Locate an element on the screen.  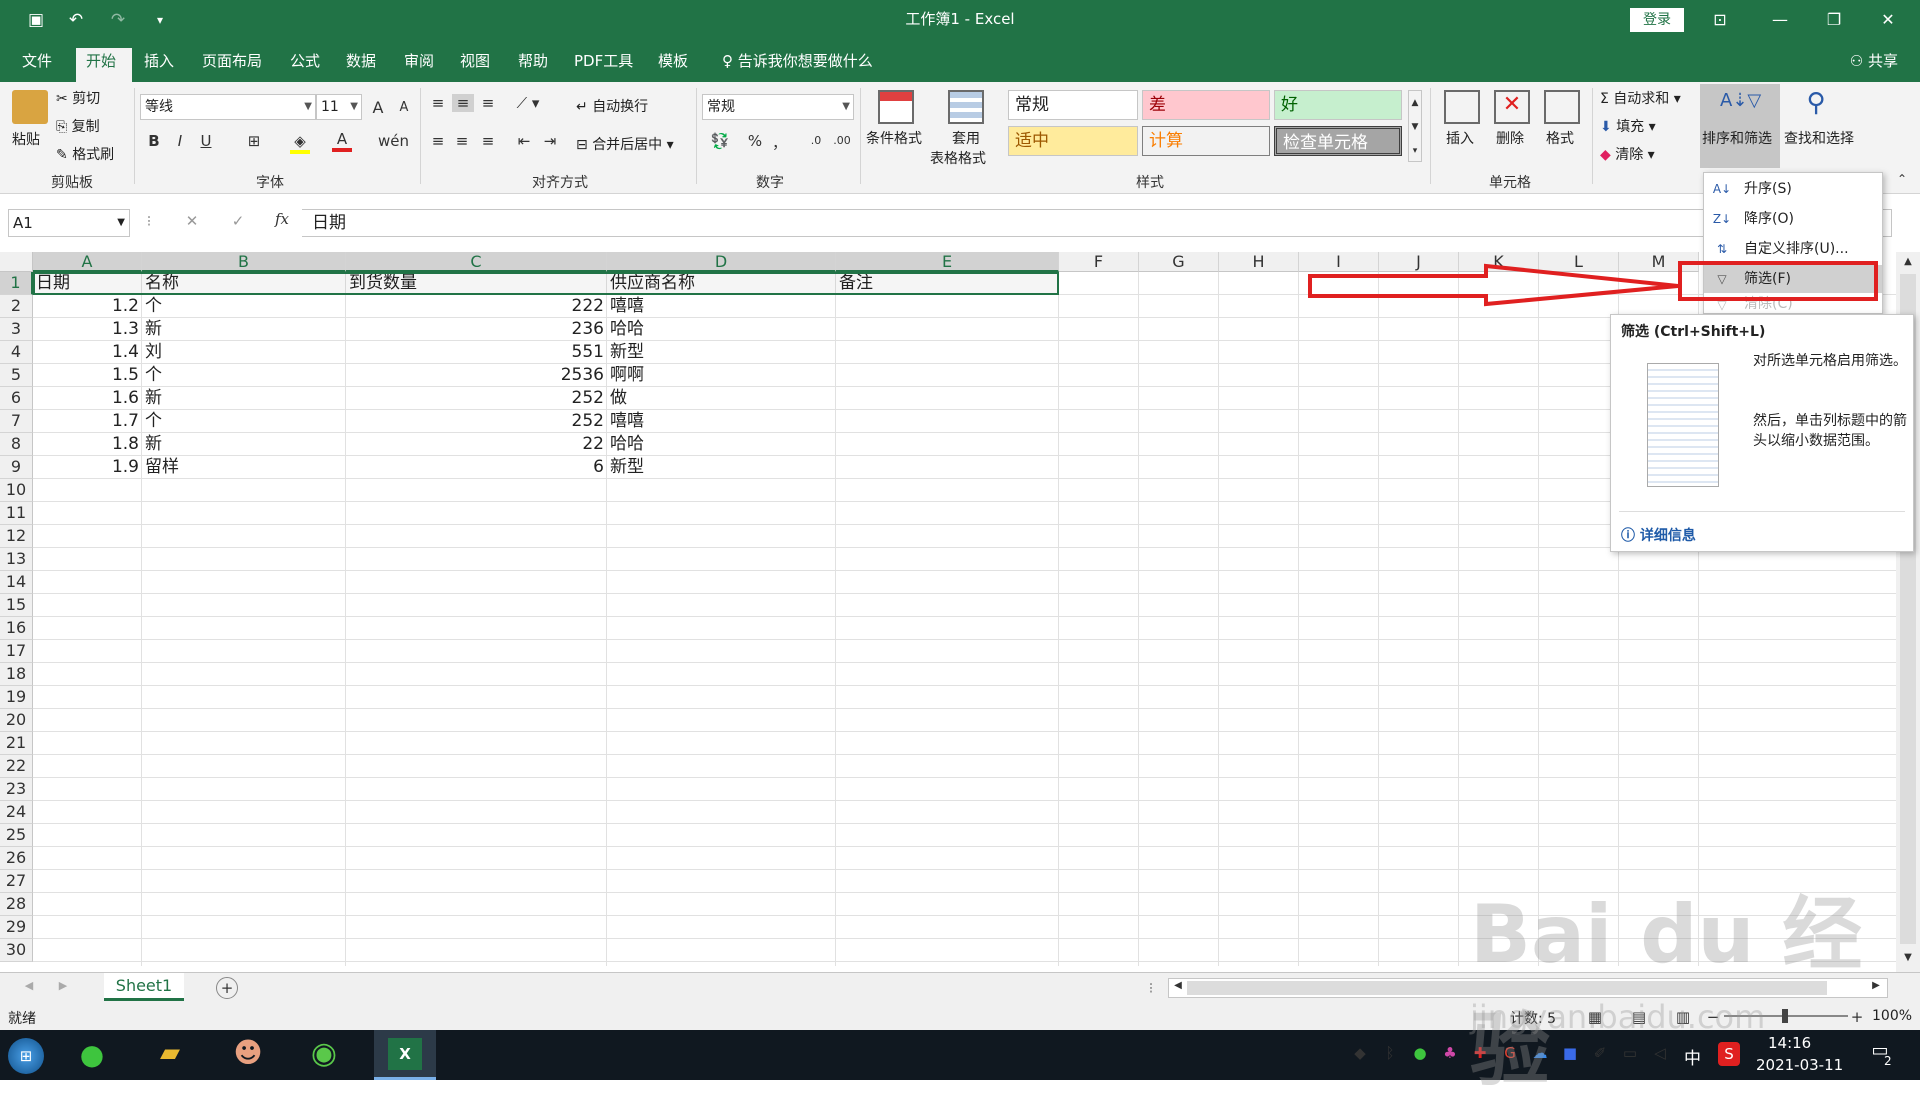
insert-cells-label: 插入 is located at coordinates (1460, 138).